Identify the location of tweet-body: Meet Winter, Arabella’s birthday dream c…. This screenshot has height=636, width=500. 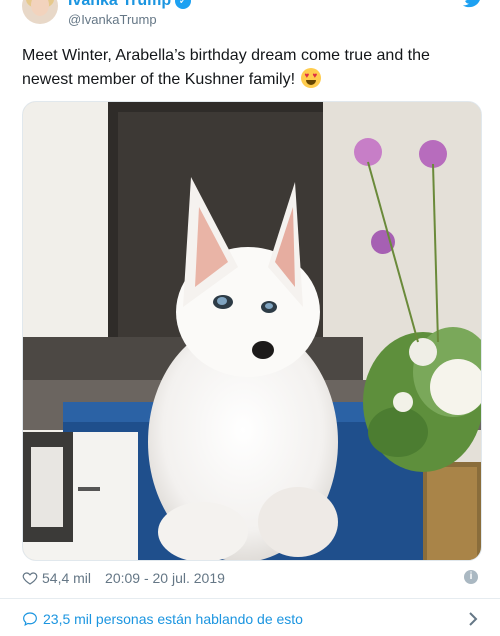
(226, 67).